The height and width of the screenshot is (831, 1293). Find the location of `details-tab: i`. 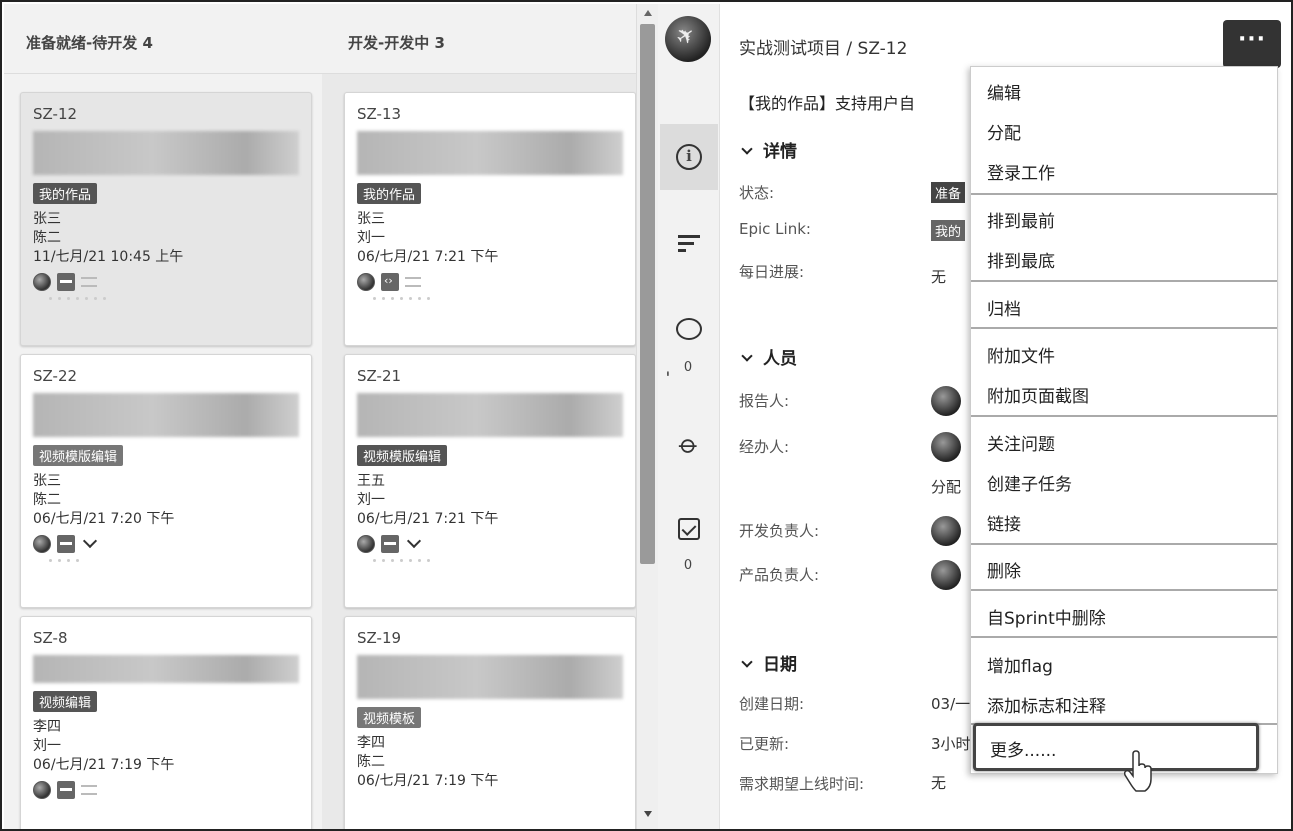

details-tab: i is located at coordinates (689, 157).